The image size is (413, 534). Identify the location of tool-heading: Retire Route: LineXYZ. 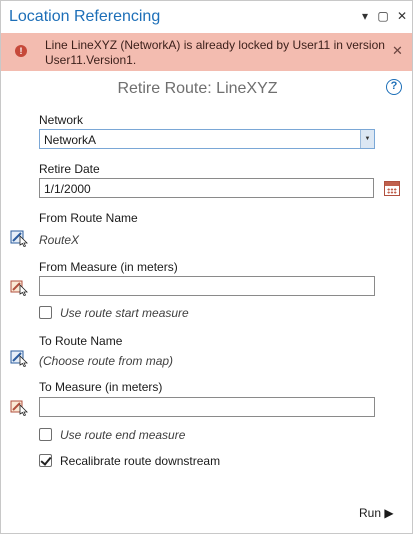
(197, 88).